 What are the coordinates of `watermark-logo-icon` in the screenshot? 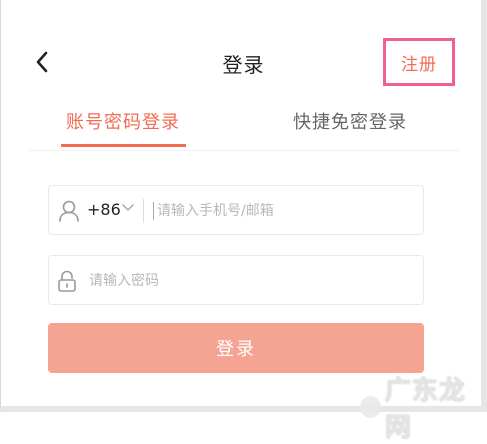 It's located at (370, 407).